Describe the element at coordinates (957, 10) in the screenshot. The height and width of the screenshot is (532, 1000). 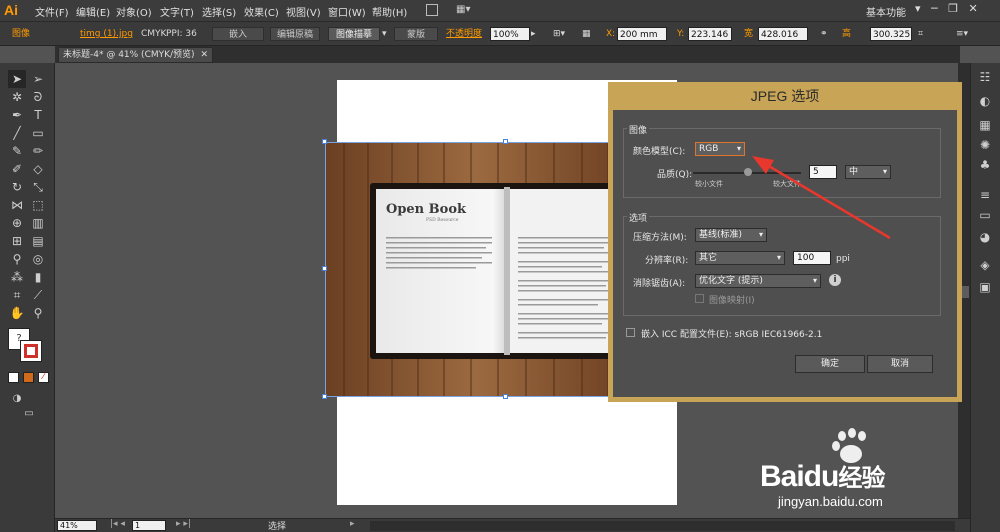
I see `window-controls: ▾ ─ ❐ ✕` at that location.